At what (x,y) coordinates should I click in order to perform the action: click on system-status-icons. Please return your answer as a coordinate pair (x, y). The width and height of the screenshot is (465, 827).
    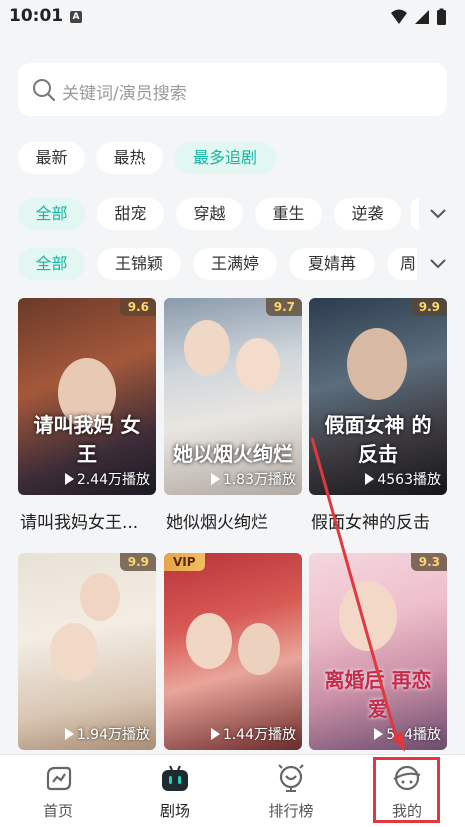
    Looking at the image, I should click on (418, 16).